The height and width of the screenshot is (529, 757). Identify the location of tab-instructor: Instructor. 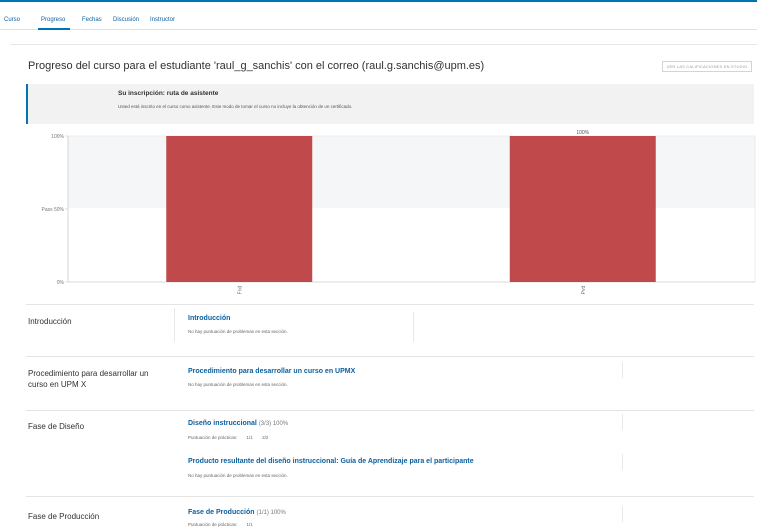
(162, 20).